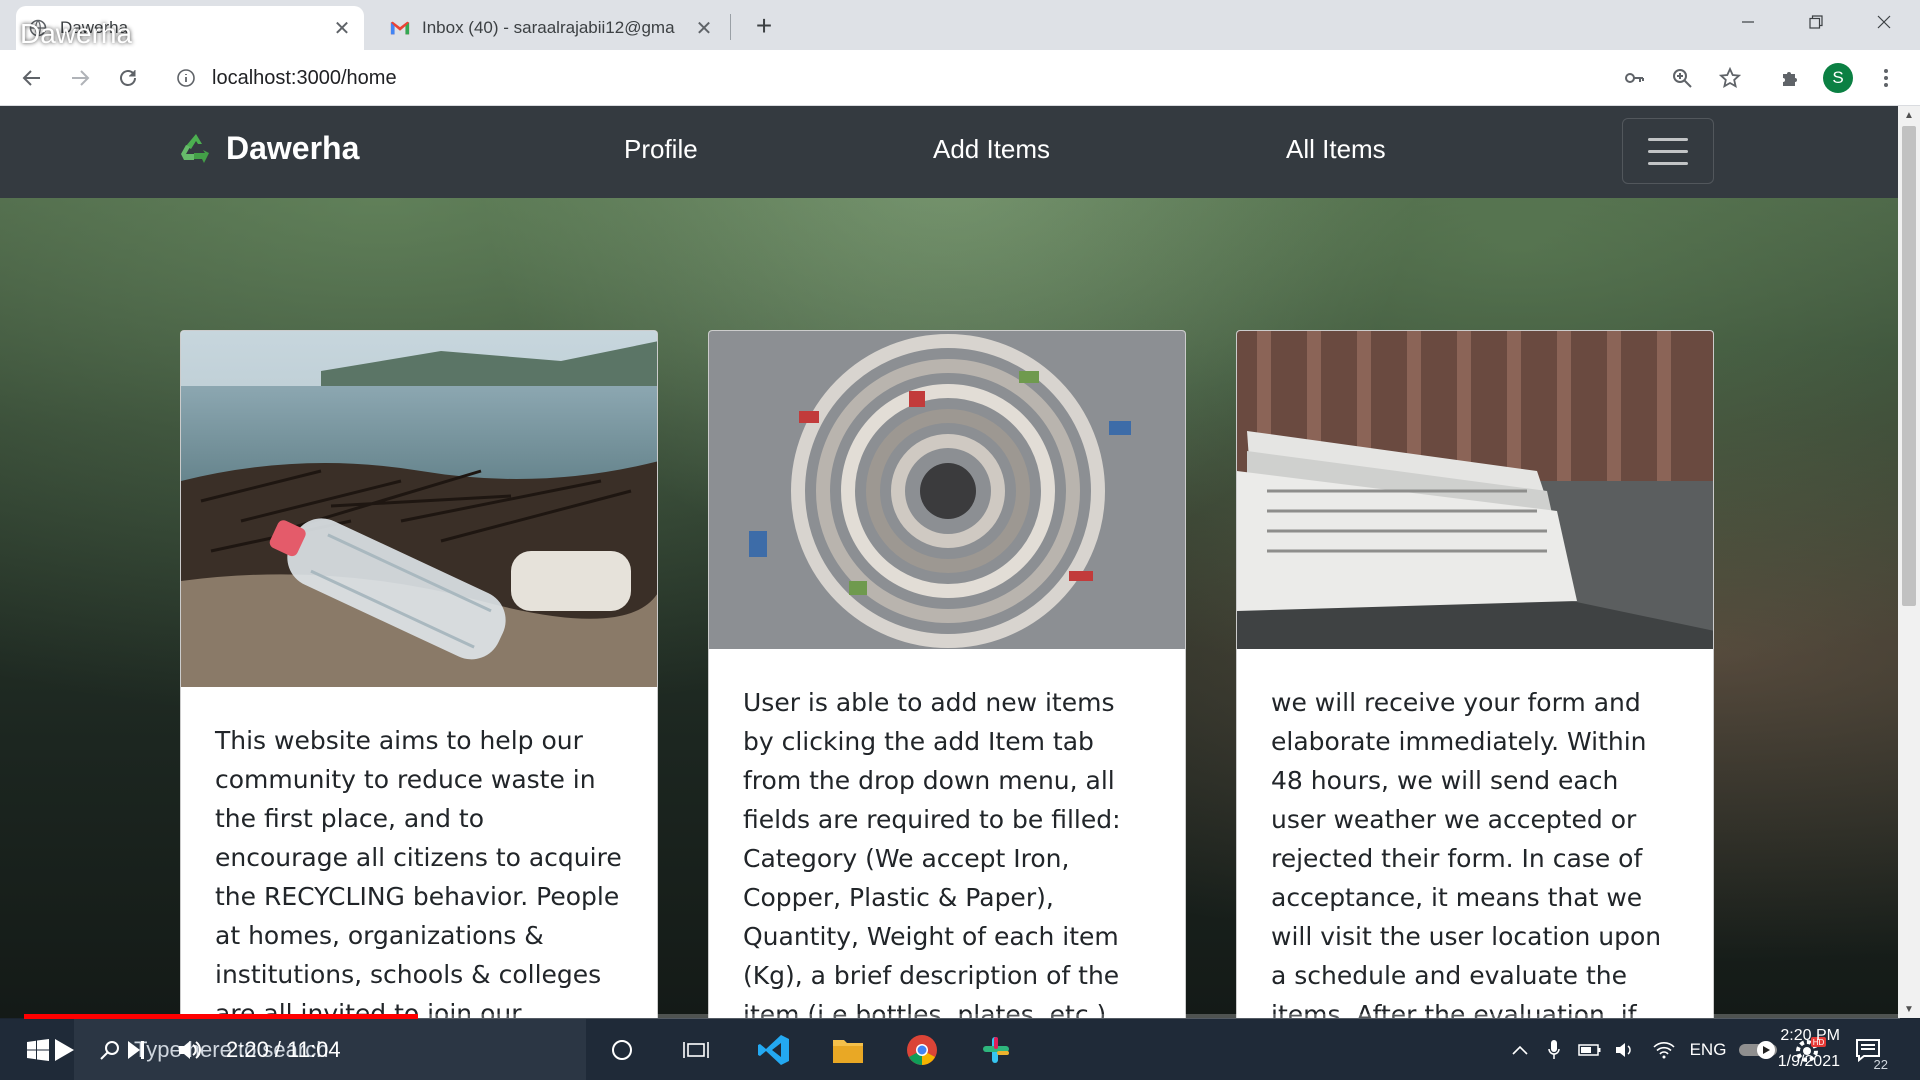  Describe the element at coordinates (1664, 1049) in the screenshot. I see `wifi-icon` at that location.